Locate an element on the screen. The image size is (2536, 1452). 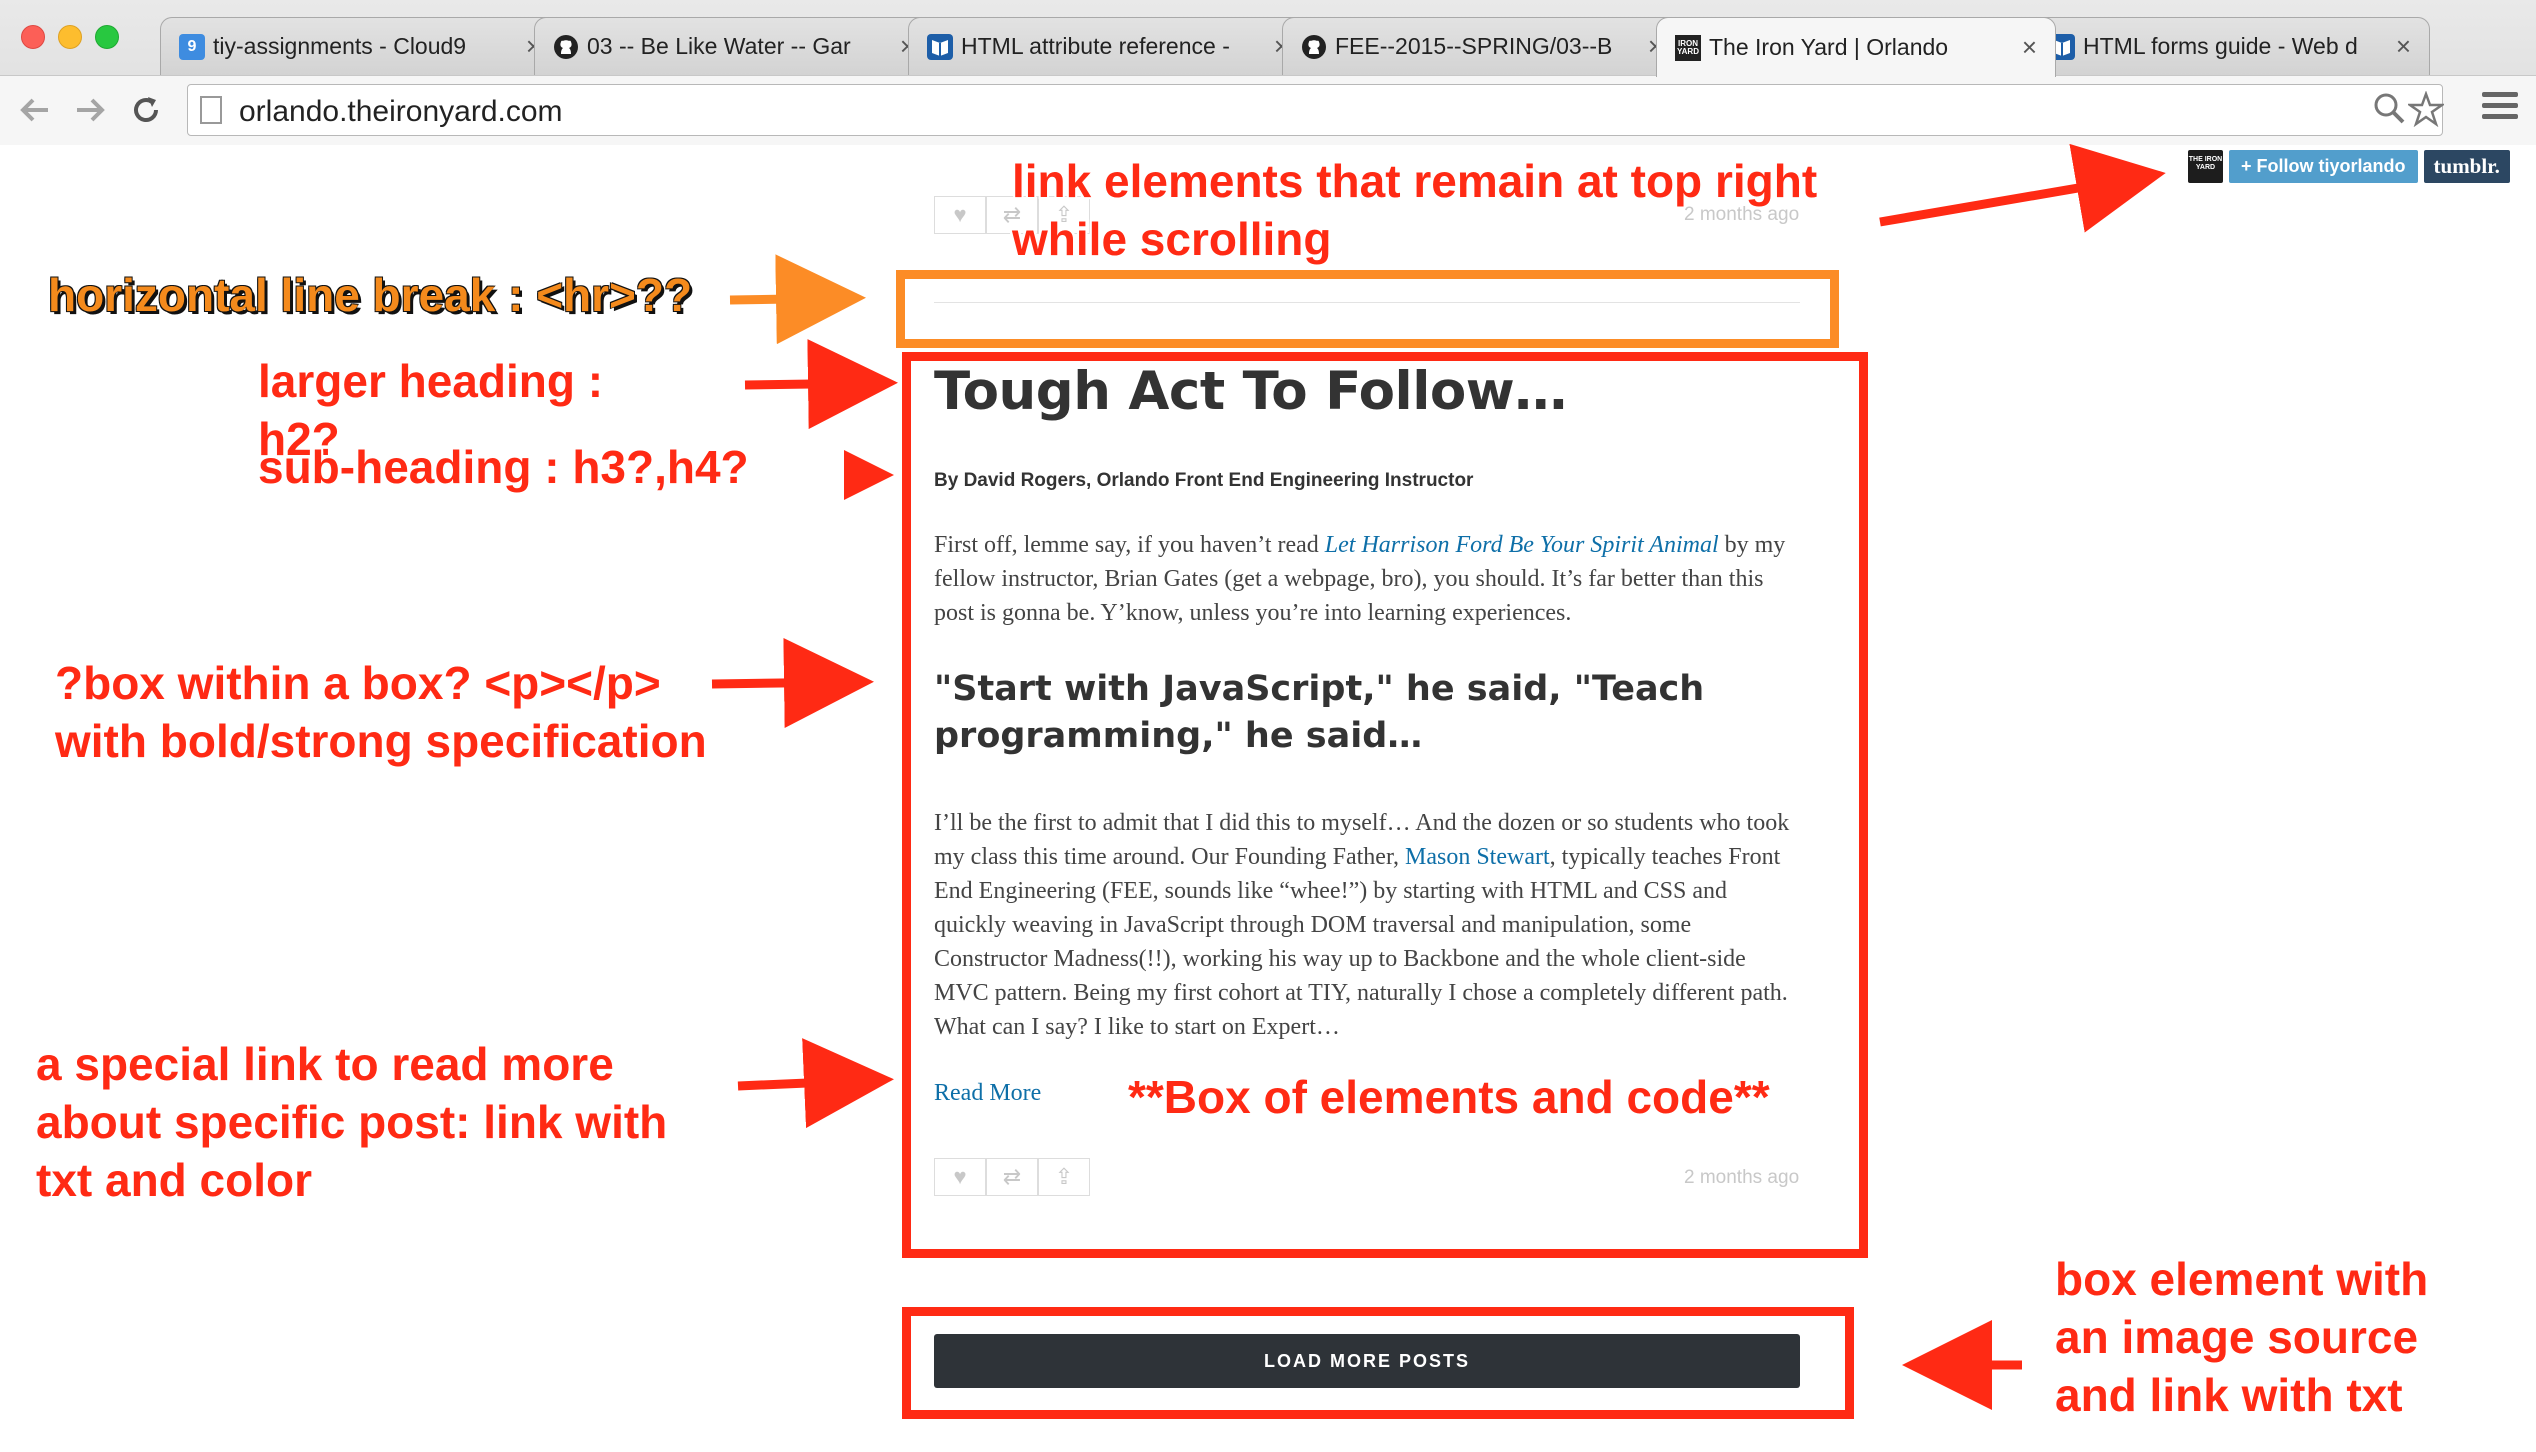
menu-icon is located at coordinates (2500, 110).